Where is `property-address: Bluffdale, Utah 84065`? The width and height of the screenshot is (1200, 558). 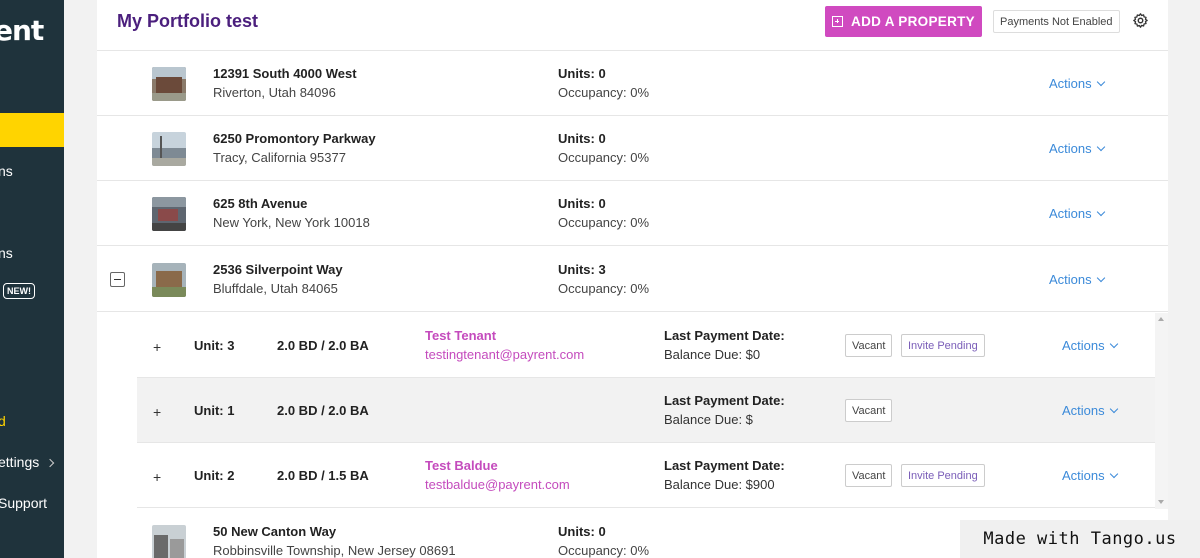 property-address: Bluffdale, Utah 84065 is located at coordinates (275, 288).